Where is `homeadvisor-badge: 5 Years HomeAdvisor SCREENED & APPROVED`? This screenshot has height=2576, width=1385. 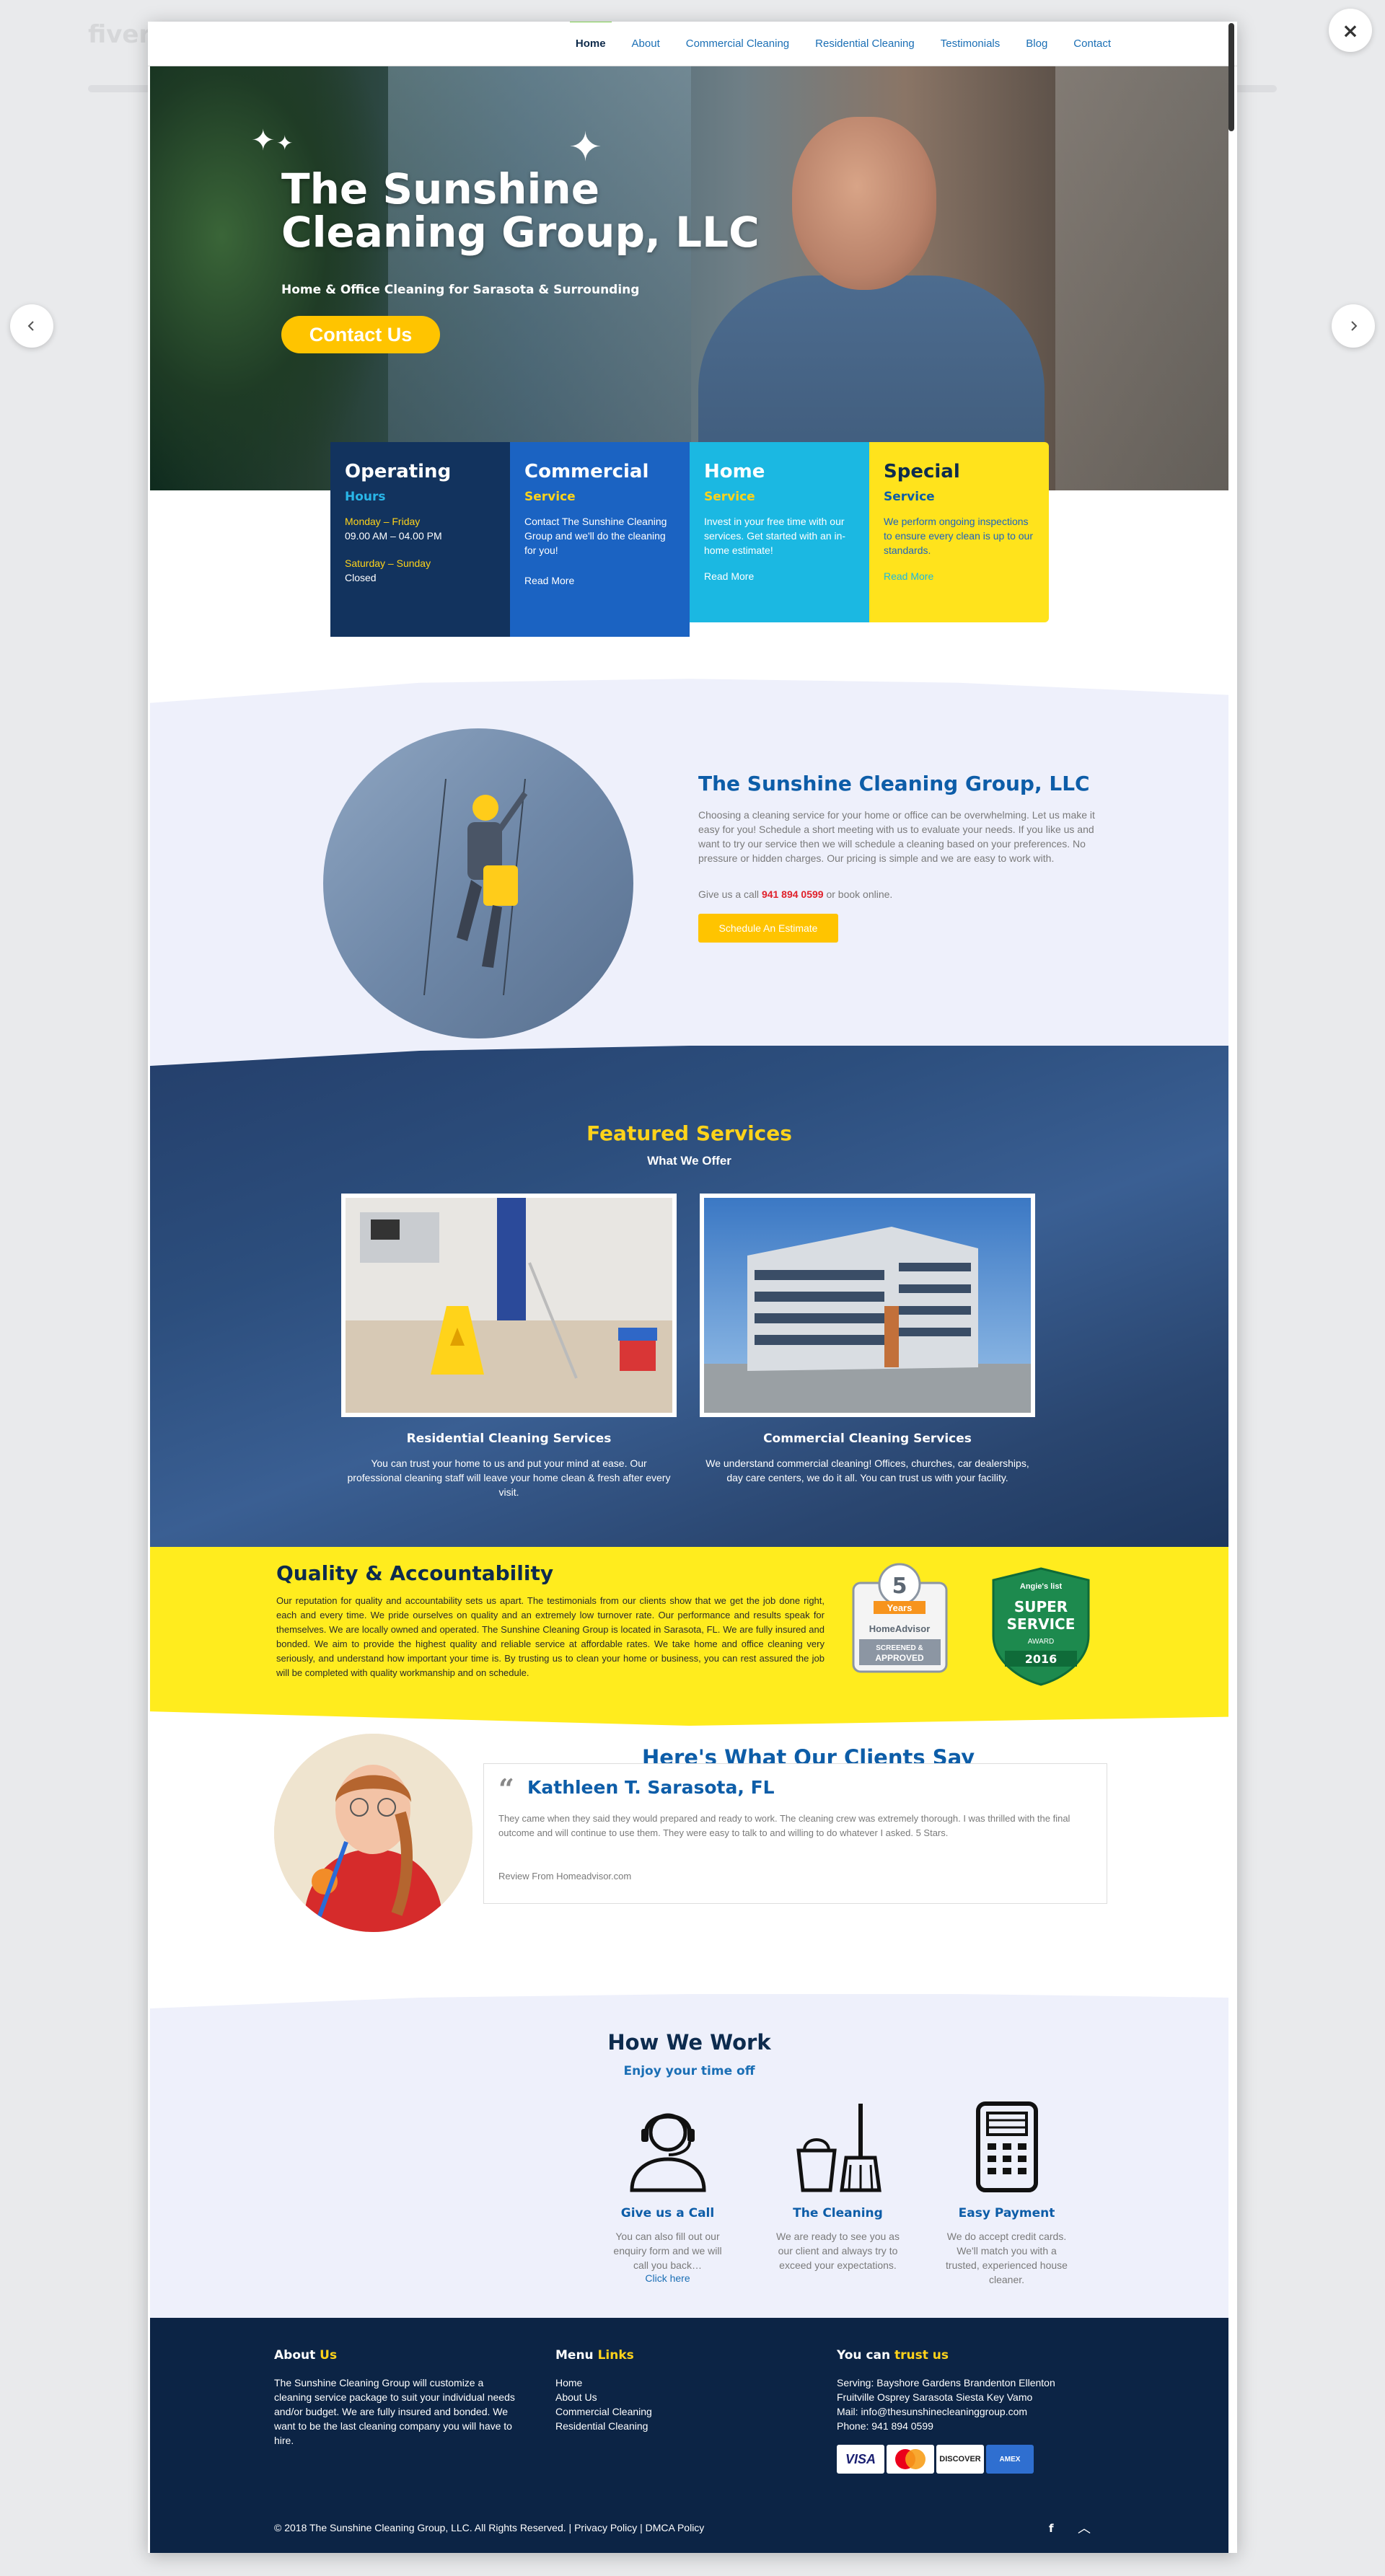 homeadvisor-badge: 5 Years HomeAdvisor SCREENED & APPROVED is located at coordinates (900, 1618).